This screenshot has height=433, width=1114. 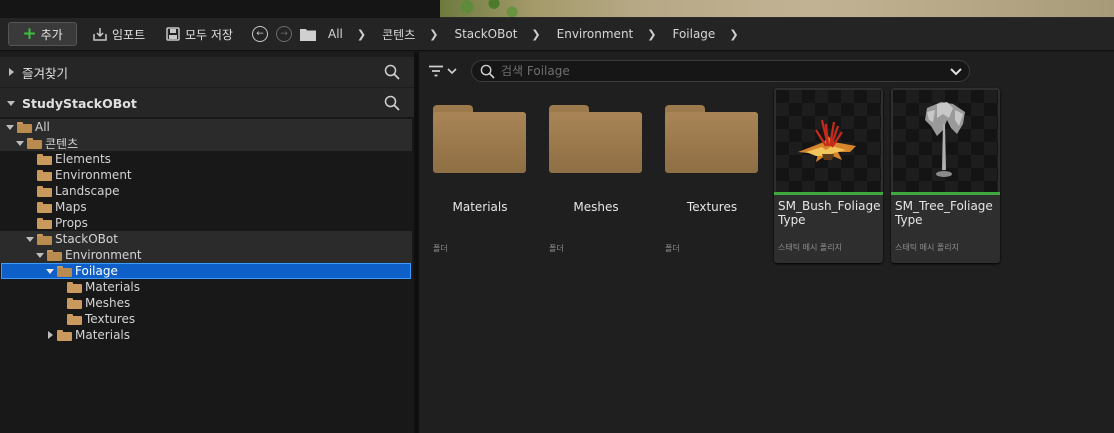 What do you see at coordinates (595, 34) in the screenshot?
I see `breadcrumb-item-environment: Environment` at bounding box center [595, 34].